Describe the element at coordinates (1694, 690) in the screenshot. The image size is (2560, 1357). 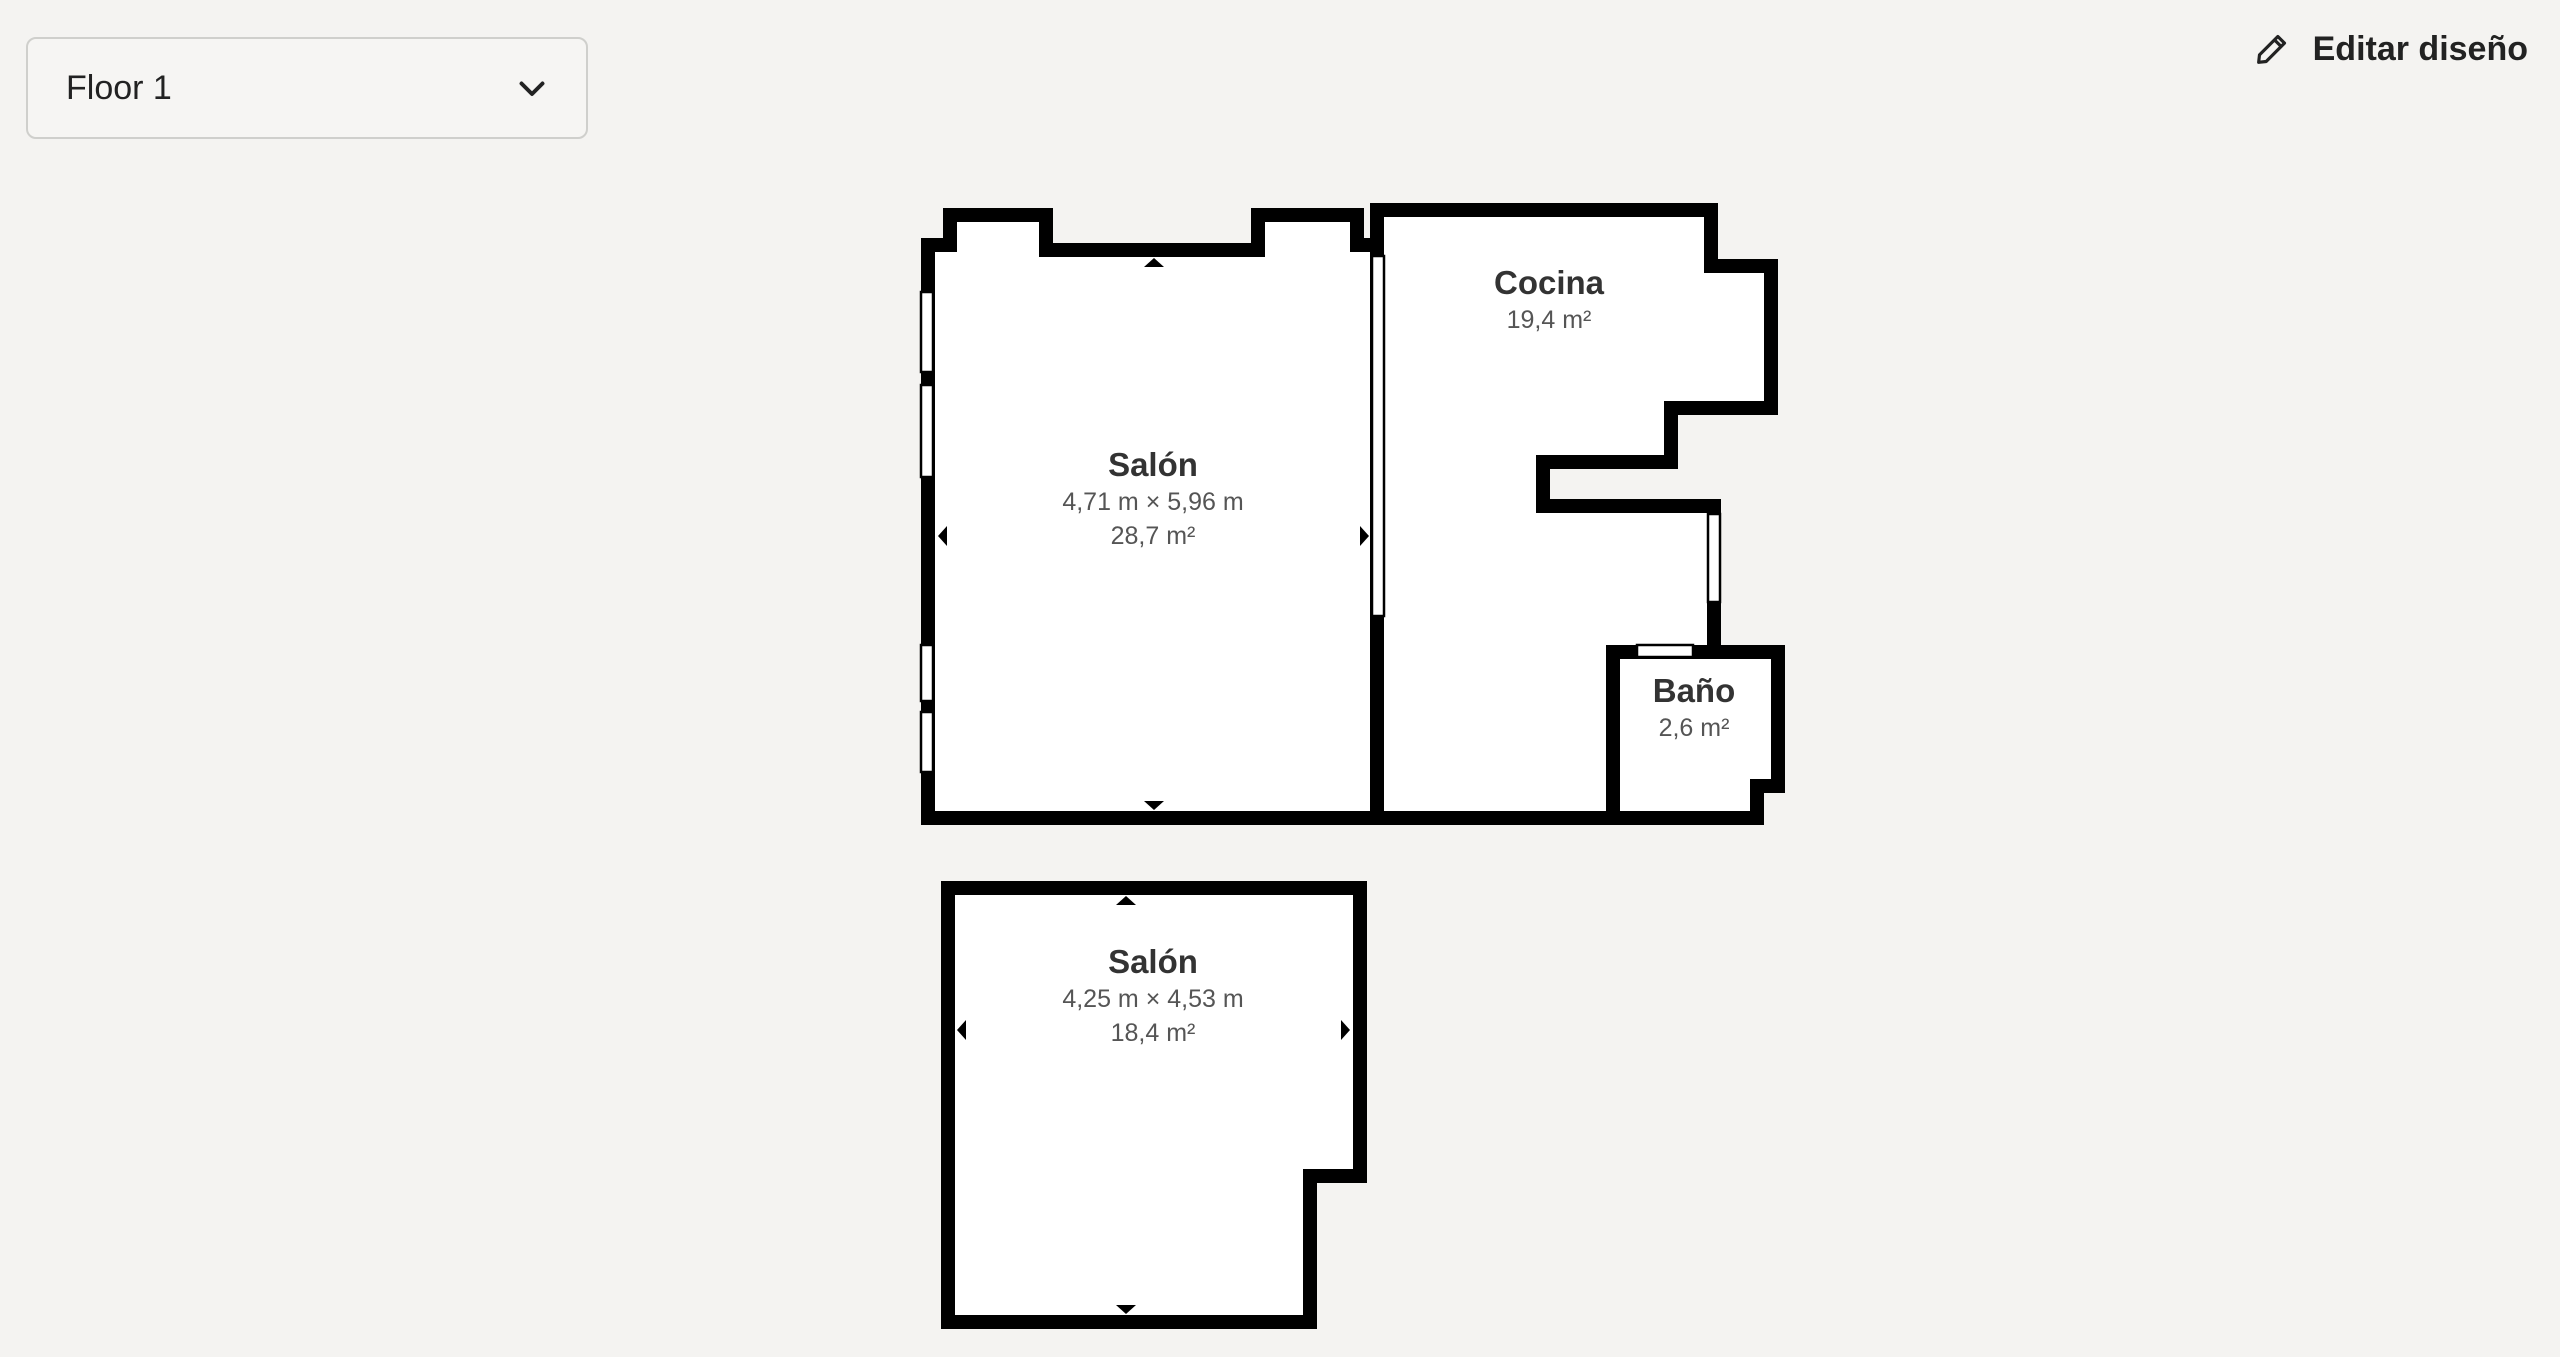
I see `room-name: Baño` at that location.